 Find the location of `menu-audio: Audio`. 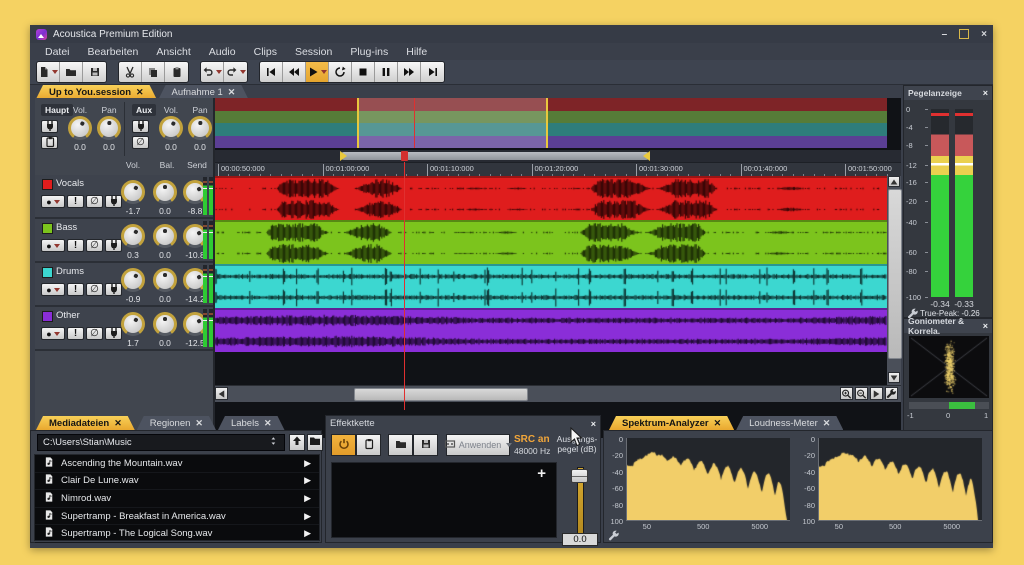

menu-audio: Audio is located at coordinates (222, 52).